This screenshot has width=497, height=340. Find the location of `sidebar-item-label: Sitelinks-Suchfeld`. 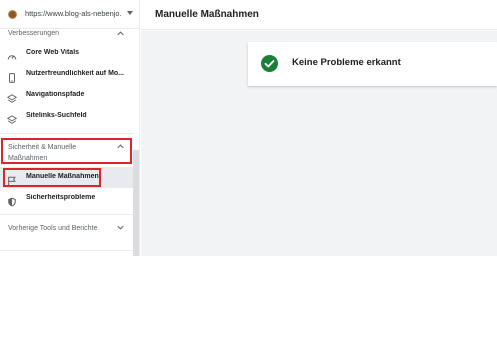

sidebar-item-label: Sitelinks-Suchfeld is located at coordinates (56, 115).